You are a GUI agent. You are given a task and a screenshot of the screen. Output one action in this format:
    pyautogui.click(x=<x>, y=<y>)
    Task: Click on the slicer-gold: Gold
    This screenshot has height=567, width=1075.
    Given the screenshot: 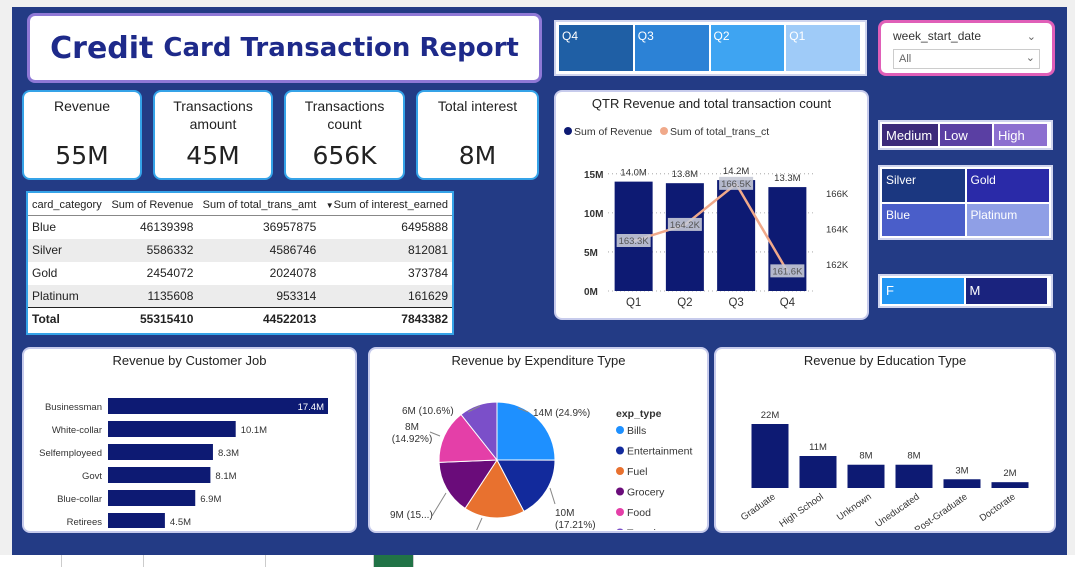 What is the action you would take?
    pyautogui.click(x=1007, y=185)
    